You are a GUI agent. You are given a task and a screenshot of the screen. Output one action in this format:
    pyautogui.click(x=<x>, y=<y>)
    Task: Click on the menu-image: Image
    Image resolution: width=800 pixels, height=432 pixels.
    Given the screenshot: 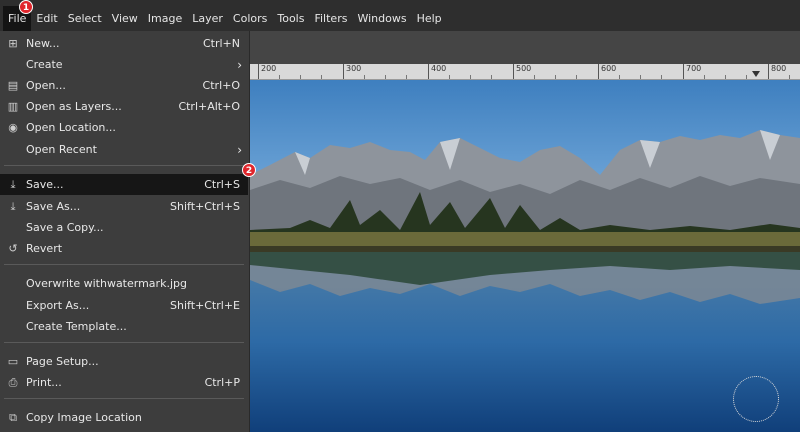 What is the action you would take?
    pyautogui.click(x=165, y=18)
    